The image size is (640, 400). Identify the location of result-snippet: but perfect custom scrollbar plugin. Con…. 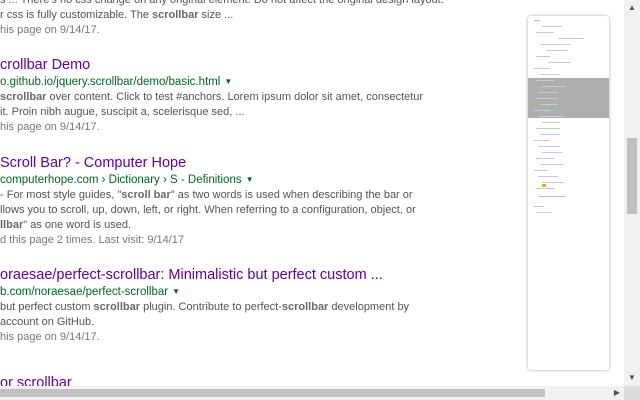
(260, 315).